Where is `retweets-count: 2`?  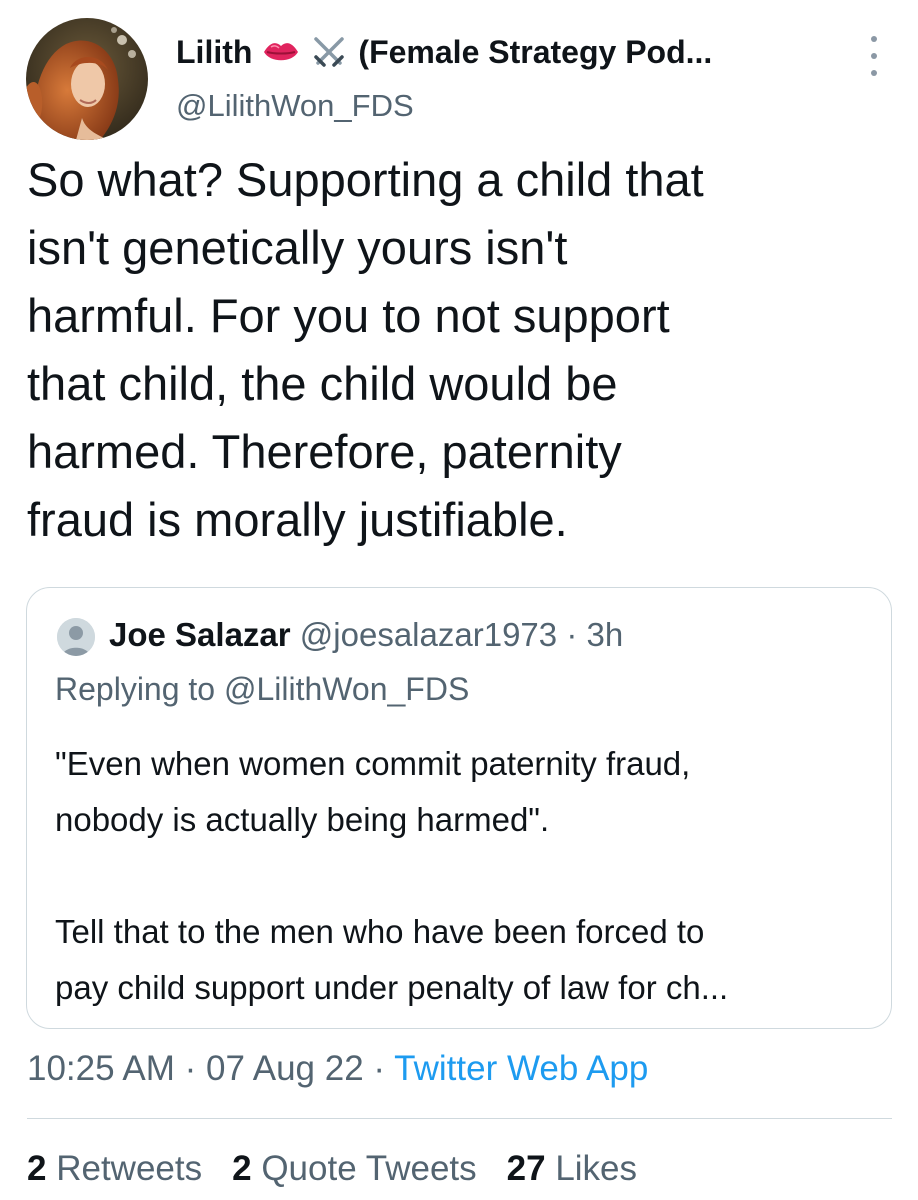
retweets-count: 2 is located at coordinates (37, 1168).